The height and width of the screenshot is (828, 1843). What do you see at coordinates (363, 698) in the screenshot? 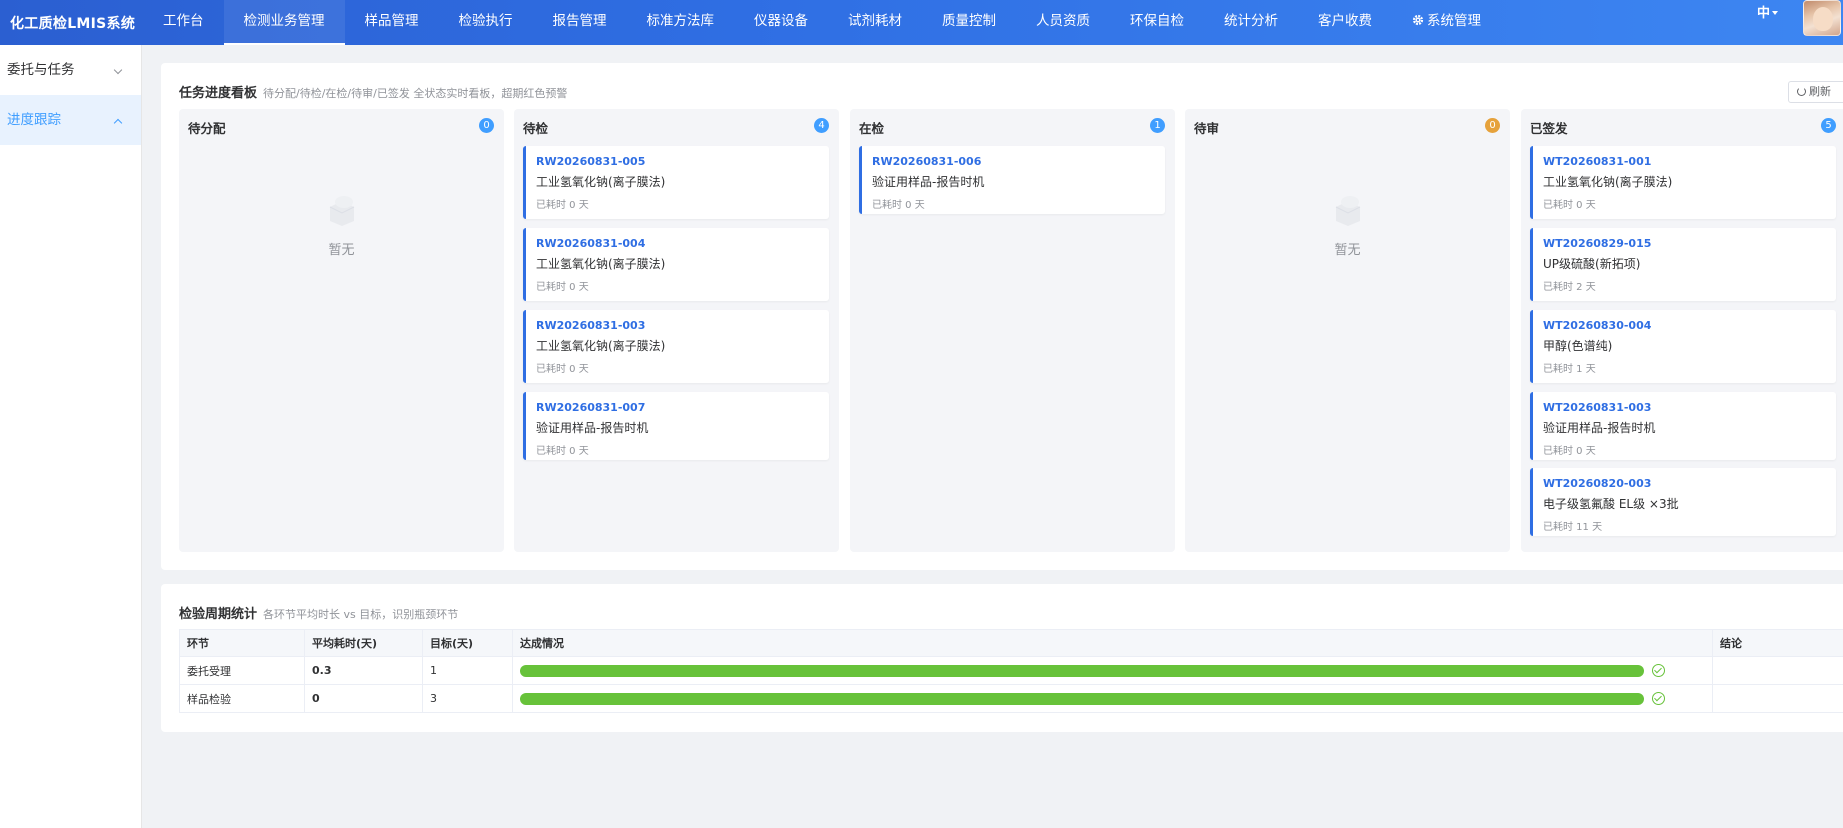
I see `avg-cell: 0` at bounding box center [363, 698].